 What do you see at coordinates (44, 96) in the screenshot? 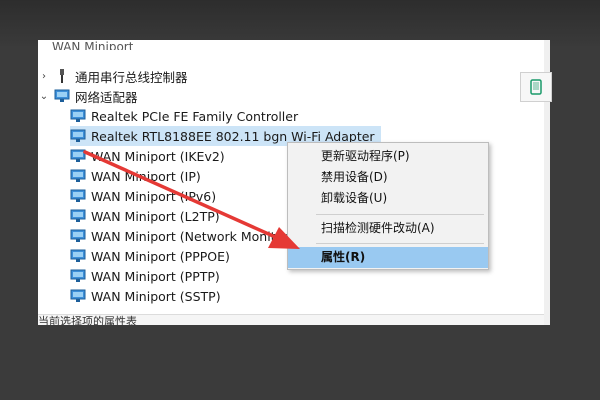
I see `chevron-down-icon: ⌄` at bounding box center [44, 96].